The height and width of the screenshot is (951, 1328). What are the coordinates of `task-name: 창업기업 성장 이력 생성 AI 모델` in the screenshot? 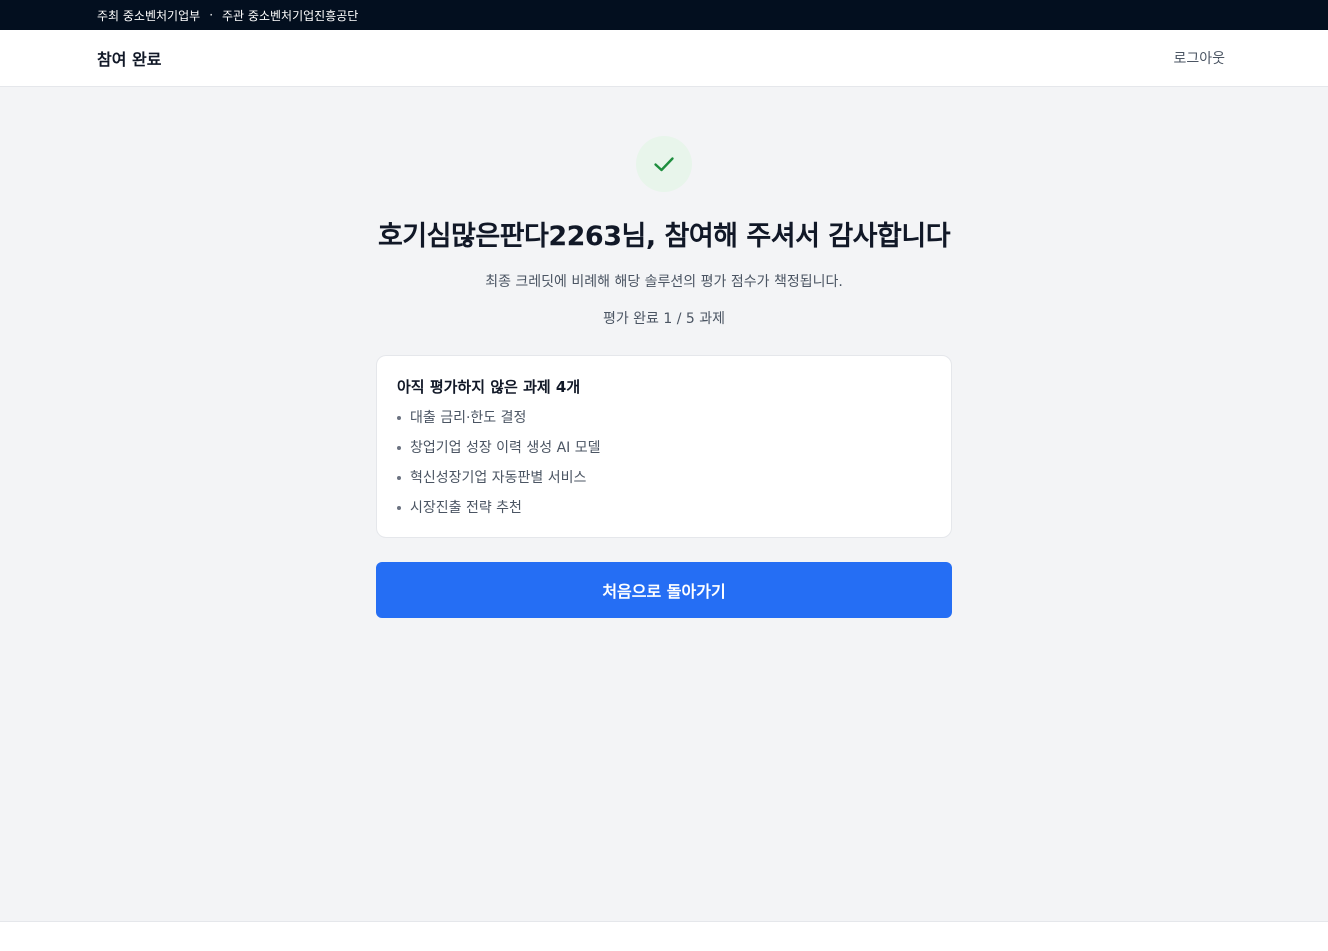 It's located at (505, 448).